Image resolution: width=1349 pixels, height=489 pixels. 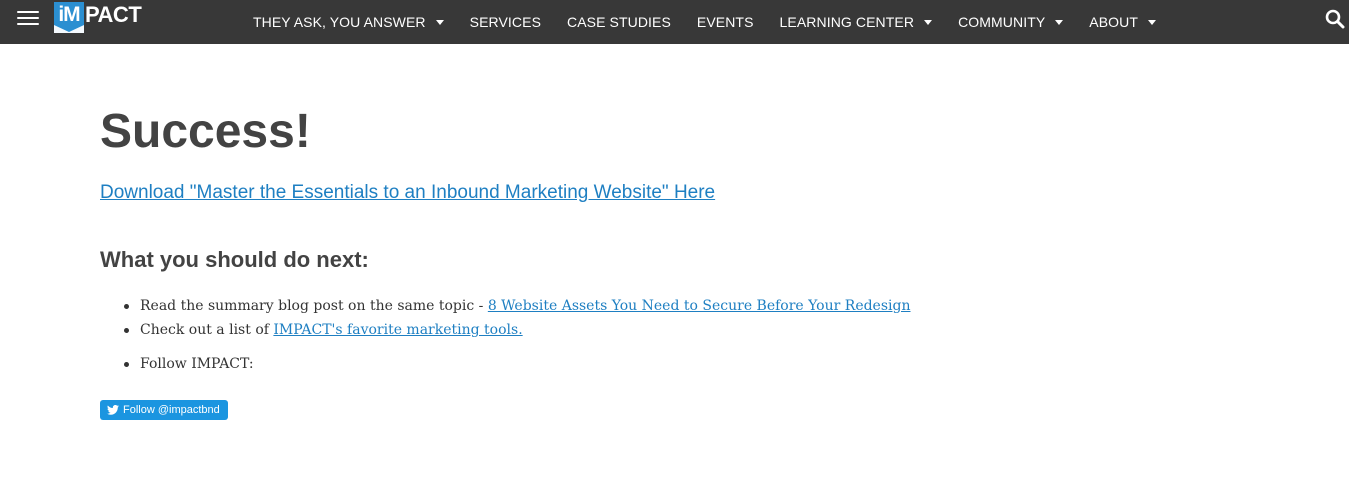 I want to click on next-steps-heading: What you should do next:, so click(x=234, y=259).